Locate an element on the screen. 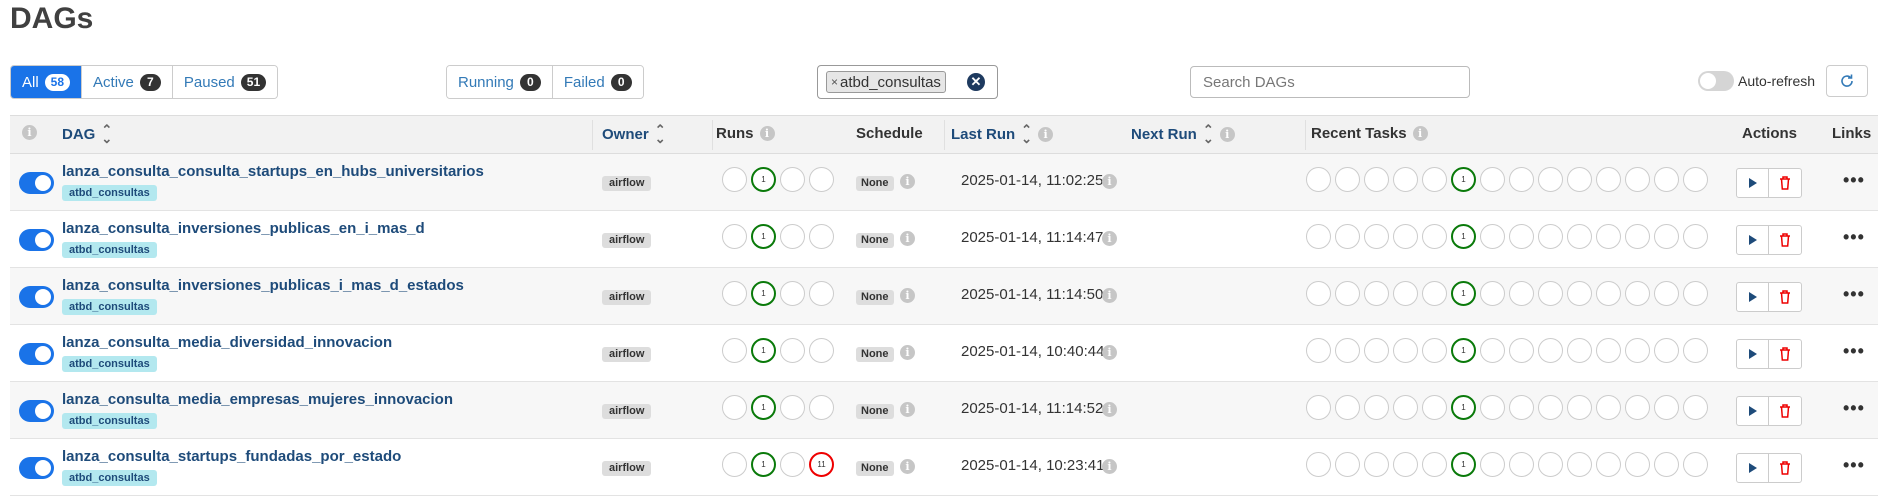  last-run-link: 2025-01-14, 10:23:41 is located at coordinates (1032, 465).